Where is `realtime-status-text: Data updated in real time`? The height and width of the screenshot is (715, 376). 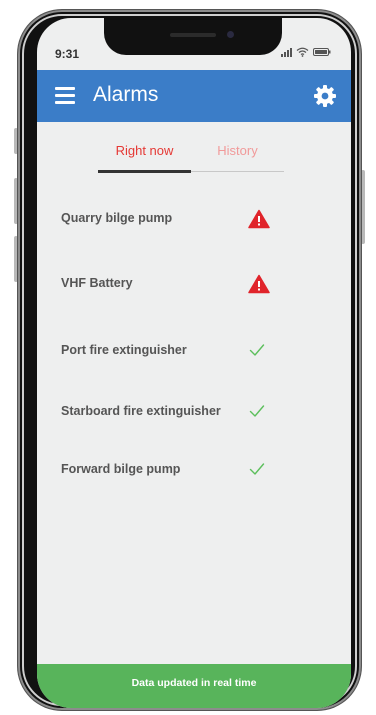
realtime-status-text: Data updated in real time is located at coordinates (194, 683).